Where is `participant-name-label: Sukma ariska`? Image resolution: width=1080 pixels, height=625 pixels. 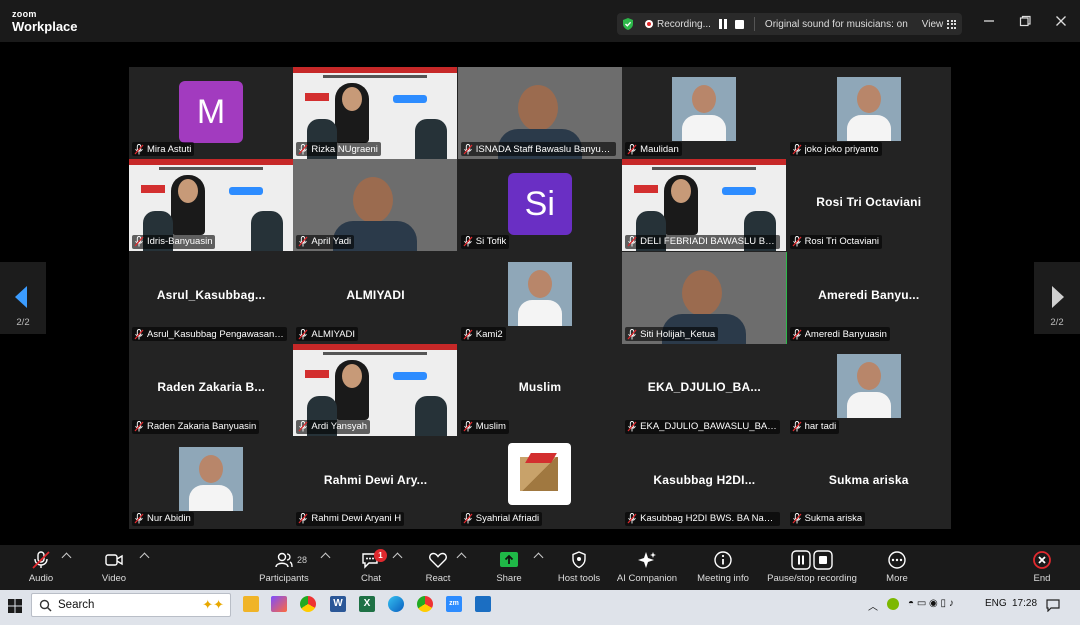 participant-name-label: Sukma ariska is located at coordinates (827, 518).